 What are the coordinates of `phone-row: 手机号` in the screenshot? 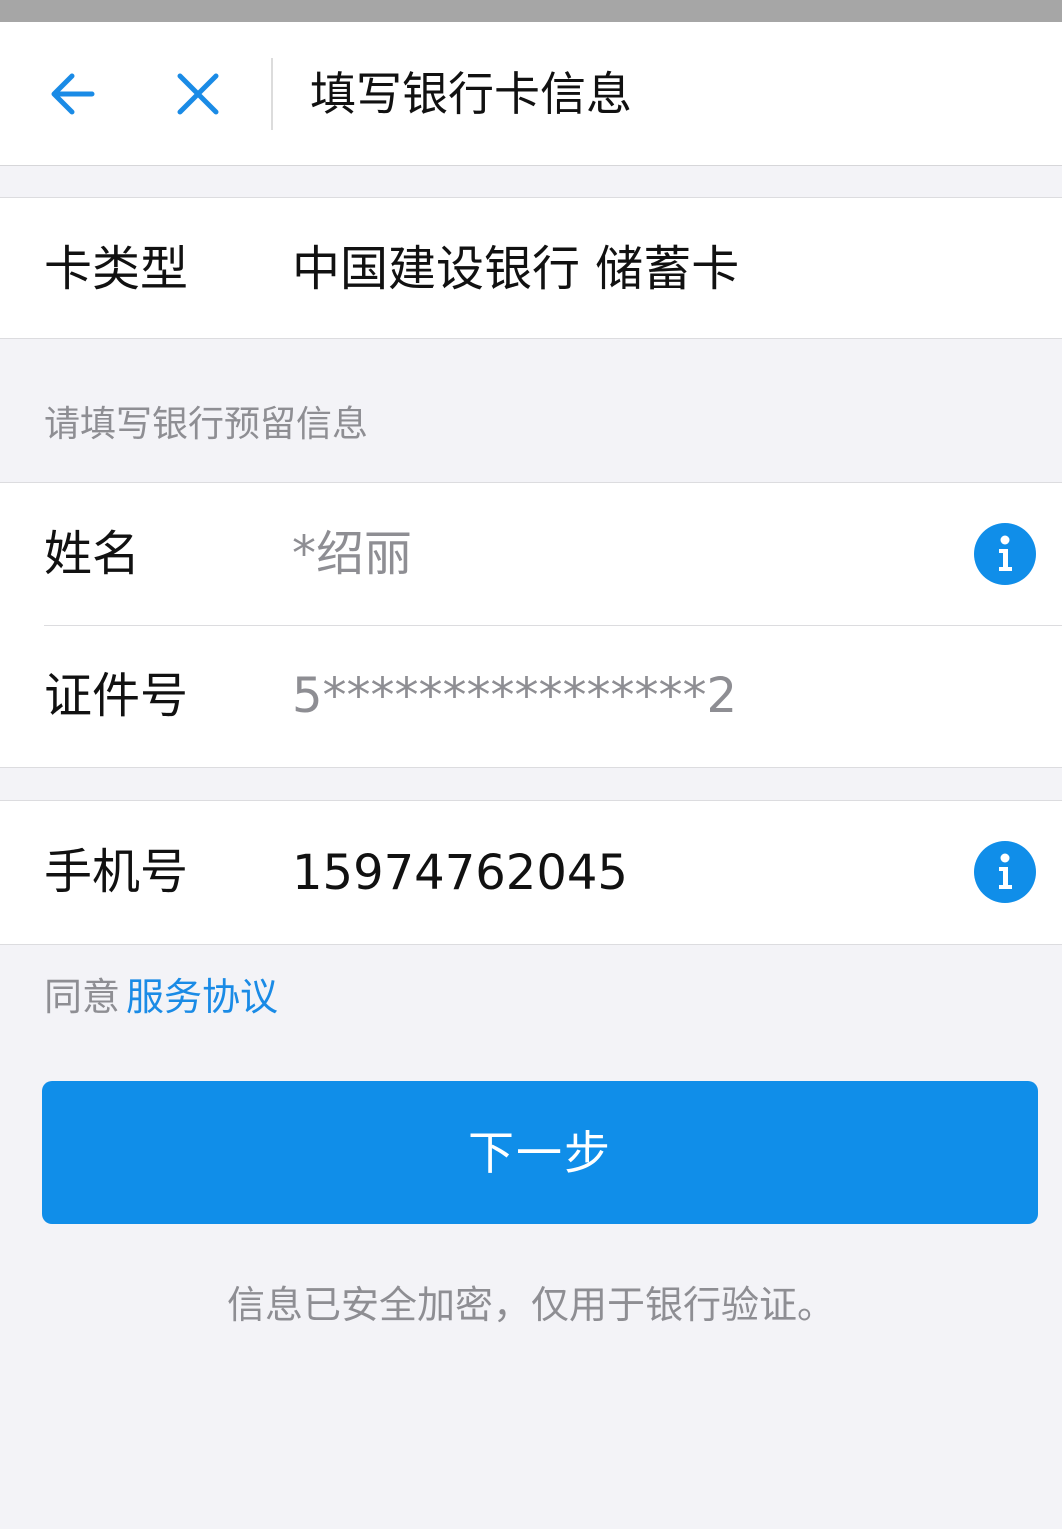 It's located at (531, 872).